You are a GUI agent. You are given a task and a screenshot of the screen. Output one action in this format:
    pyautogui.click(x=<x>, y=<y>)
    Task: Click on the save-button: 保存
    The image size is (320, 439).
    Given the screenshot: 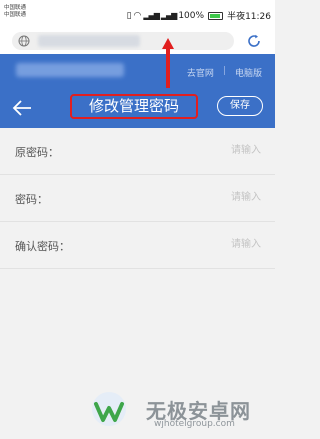 What is the action you would take?
    pyautogui.click(x=240, y=106)
    